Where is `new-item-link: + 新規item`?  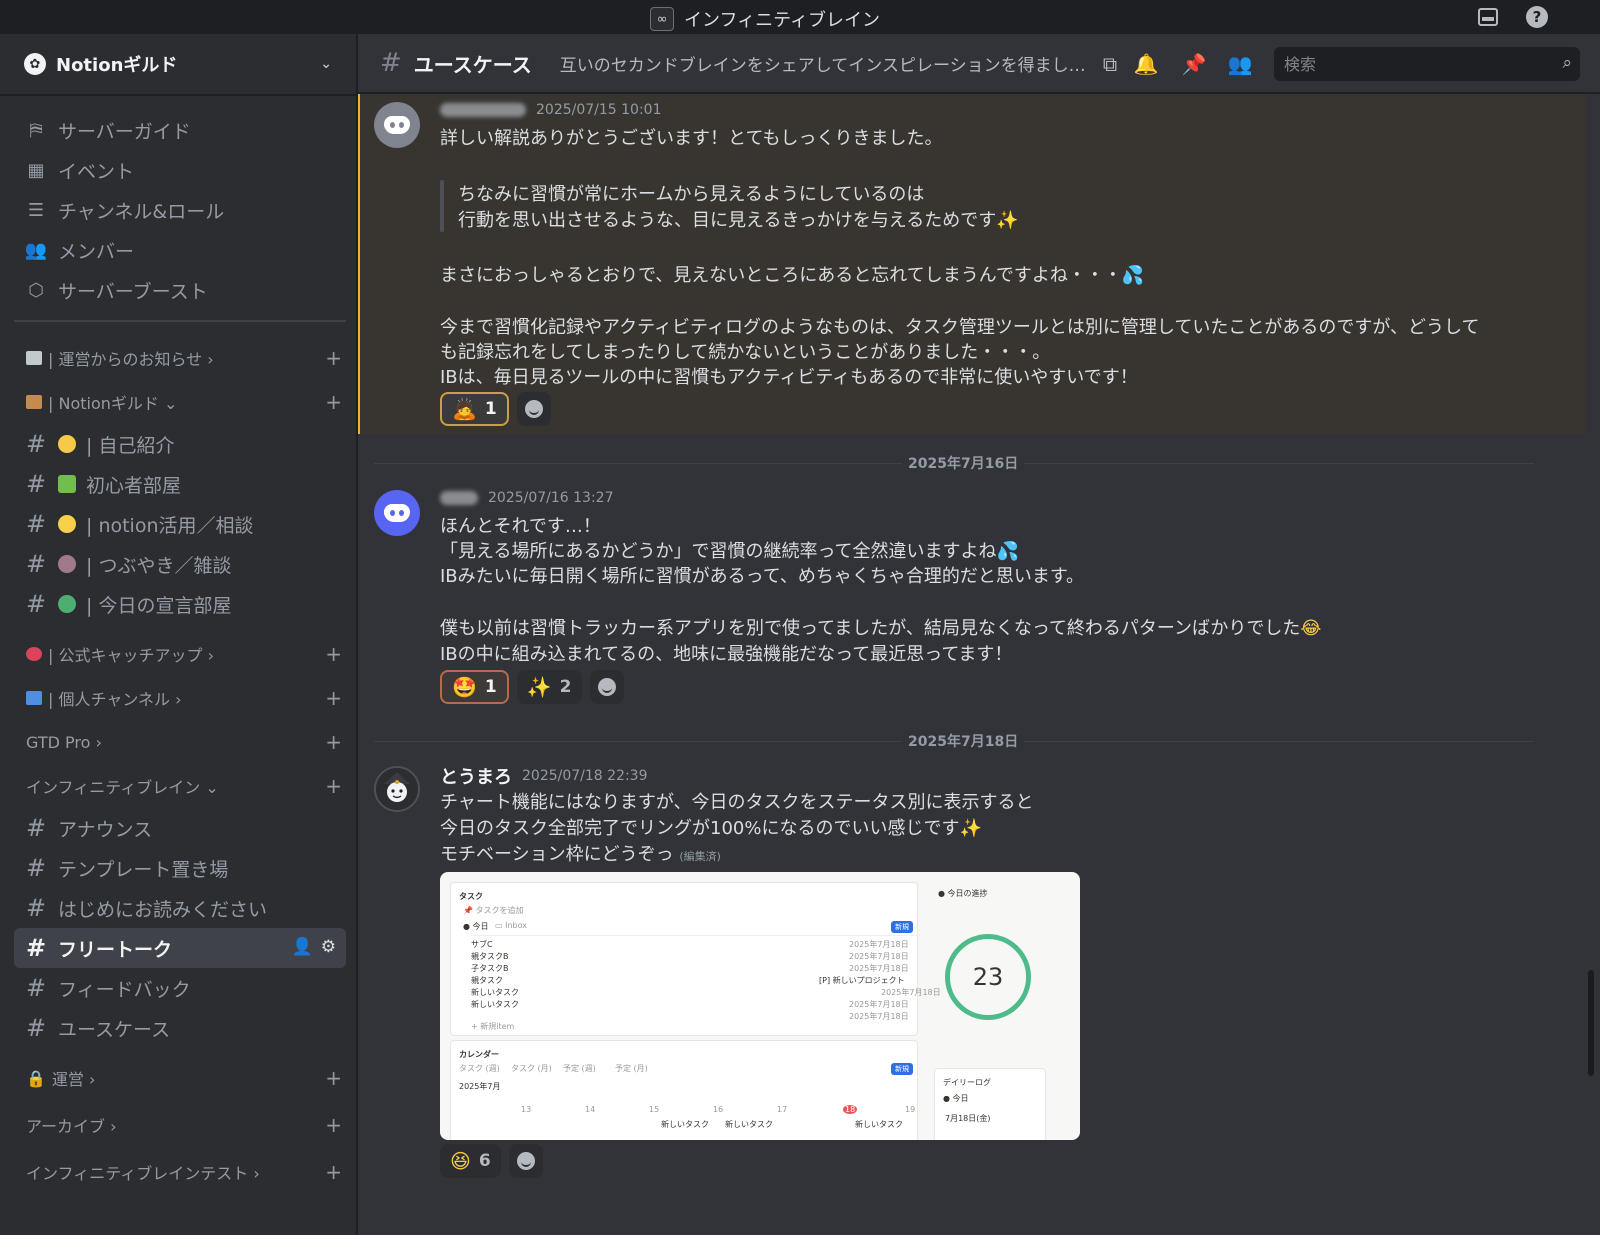 new-item-link: + 新規item is located at coordinates (492, 1026).